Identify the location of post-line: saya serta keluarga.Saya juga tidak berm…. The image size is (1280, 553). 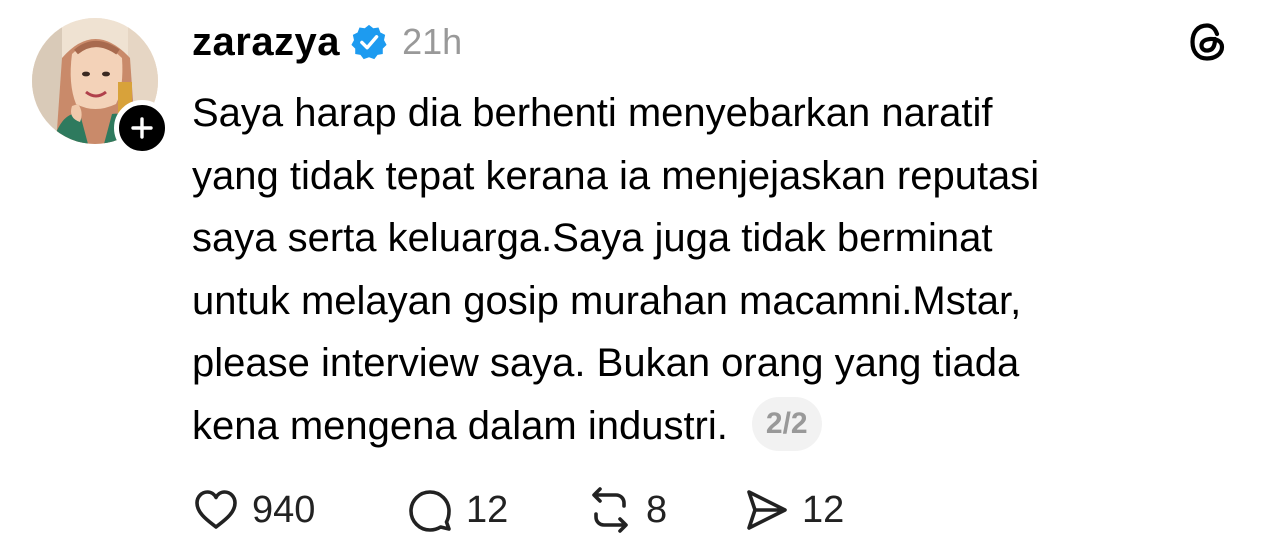
(592, 238).